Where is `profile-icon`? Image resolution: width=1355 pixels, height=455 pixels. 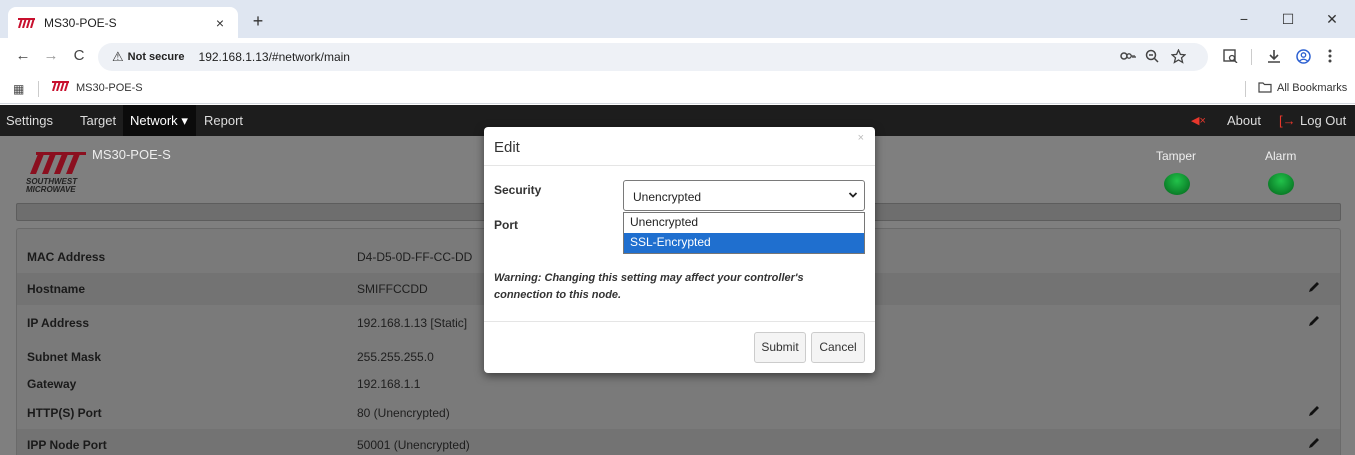 profile-icon is located at coordinates (1303, 58).